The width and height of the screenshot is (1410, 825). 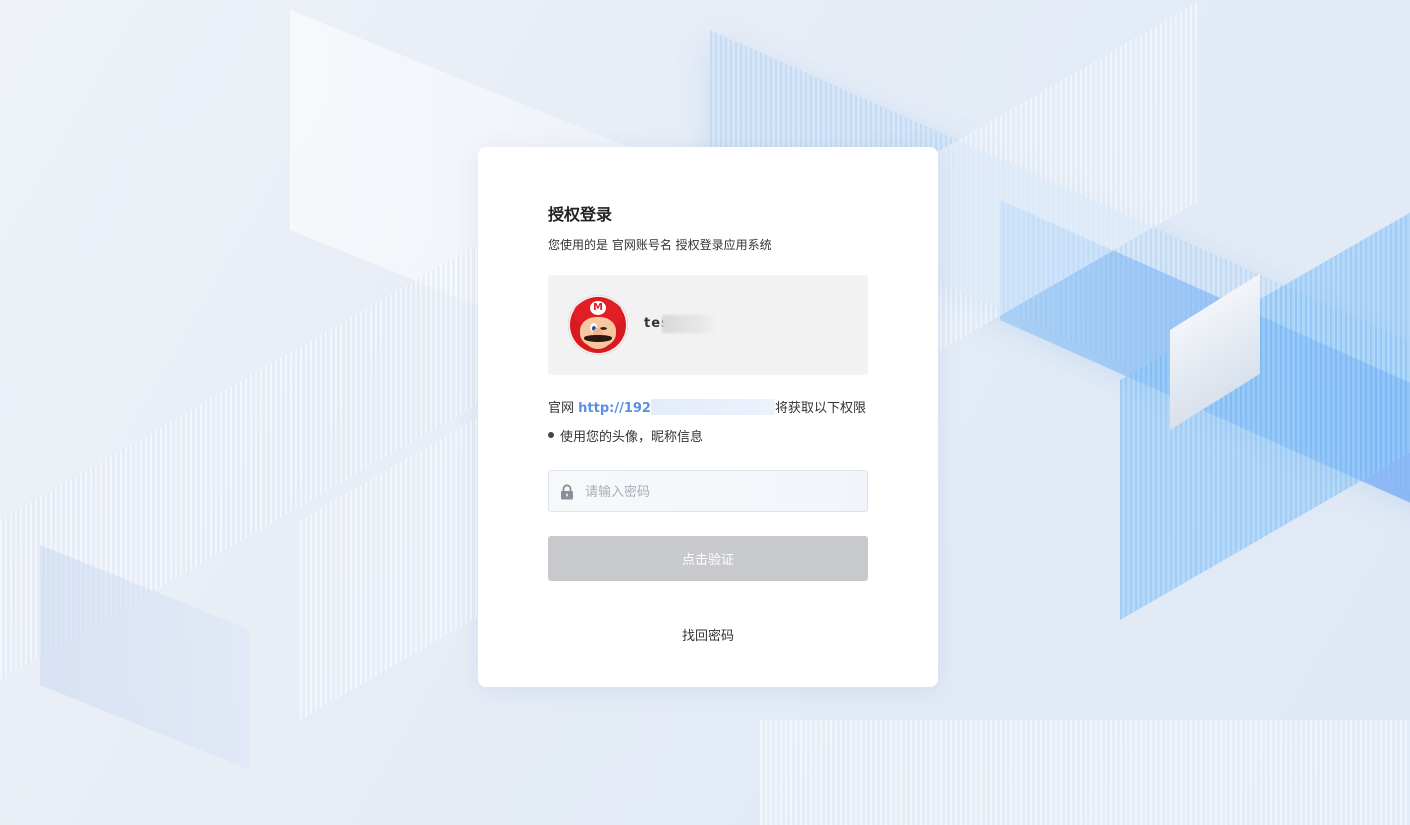 I want to click on username-redaction, so click(x=690, y=324).